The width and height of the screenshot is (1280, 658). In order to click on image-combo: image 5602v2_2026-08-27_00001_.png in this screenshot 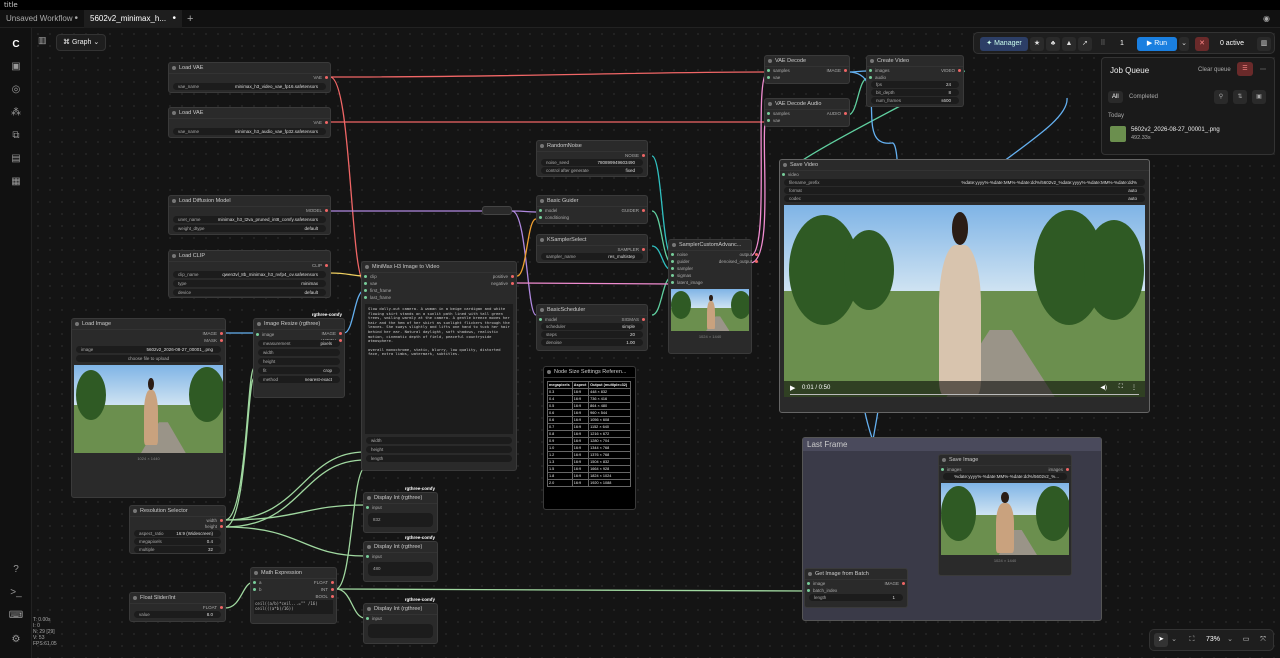, I will do `click(148, 349)`.